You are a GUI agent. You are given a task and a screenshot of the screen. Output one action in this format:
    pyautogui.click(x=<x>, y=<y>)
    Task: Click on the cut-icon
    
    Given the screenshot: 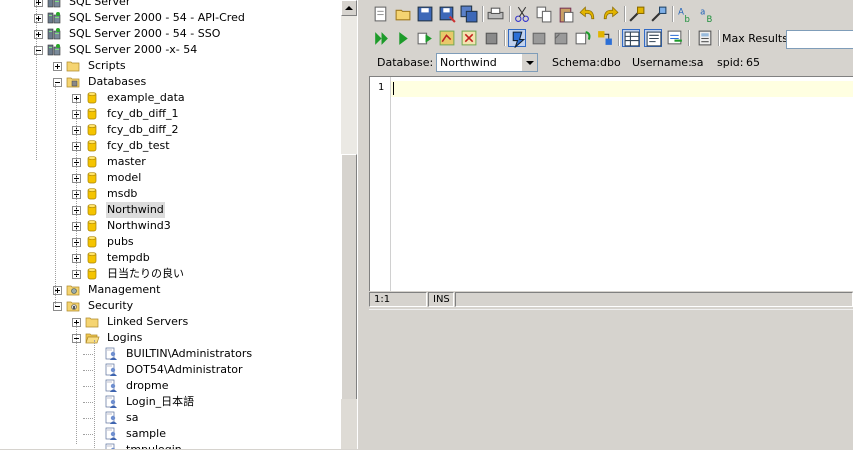 What is the action you would take?
    pyautogui.click(x=522, y=14)
    